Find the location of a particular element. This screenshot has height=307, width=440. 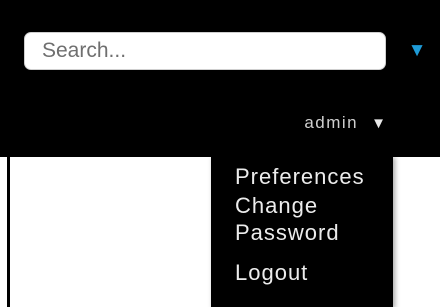

menu-item-label-line1: Change is located at coordinates (277, 205).